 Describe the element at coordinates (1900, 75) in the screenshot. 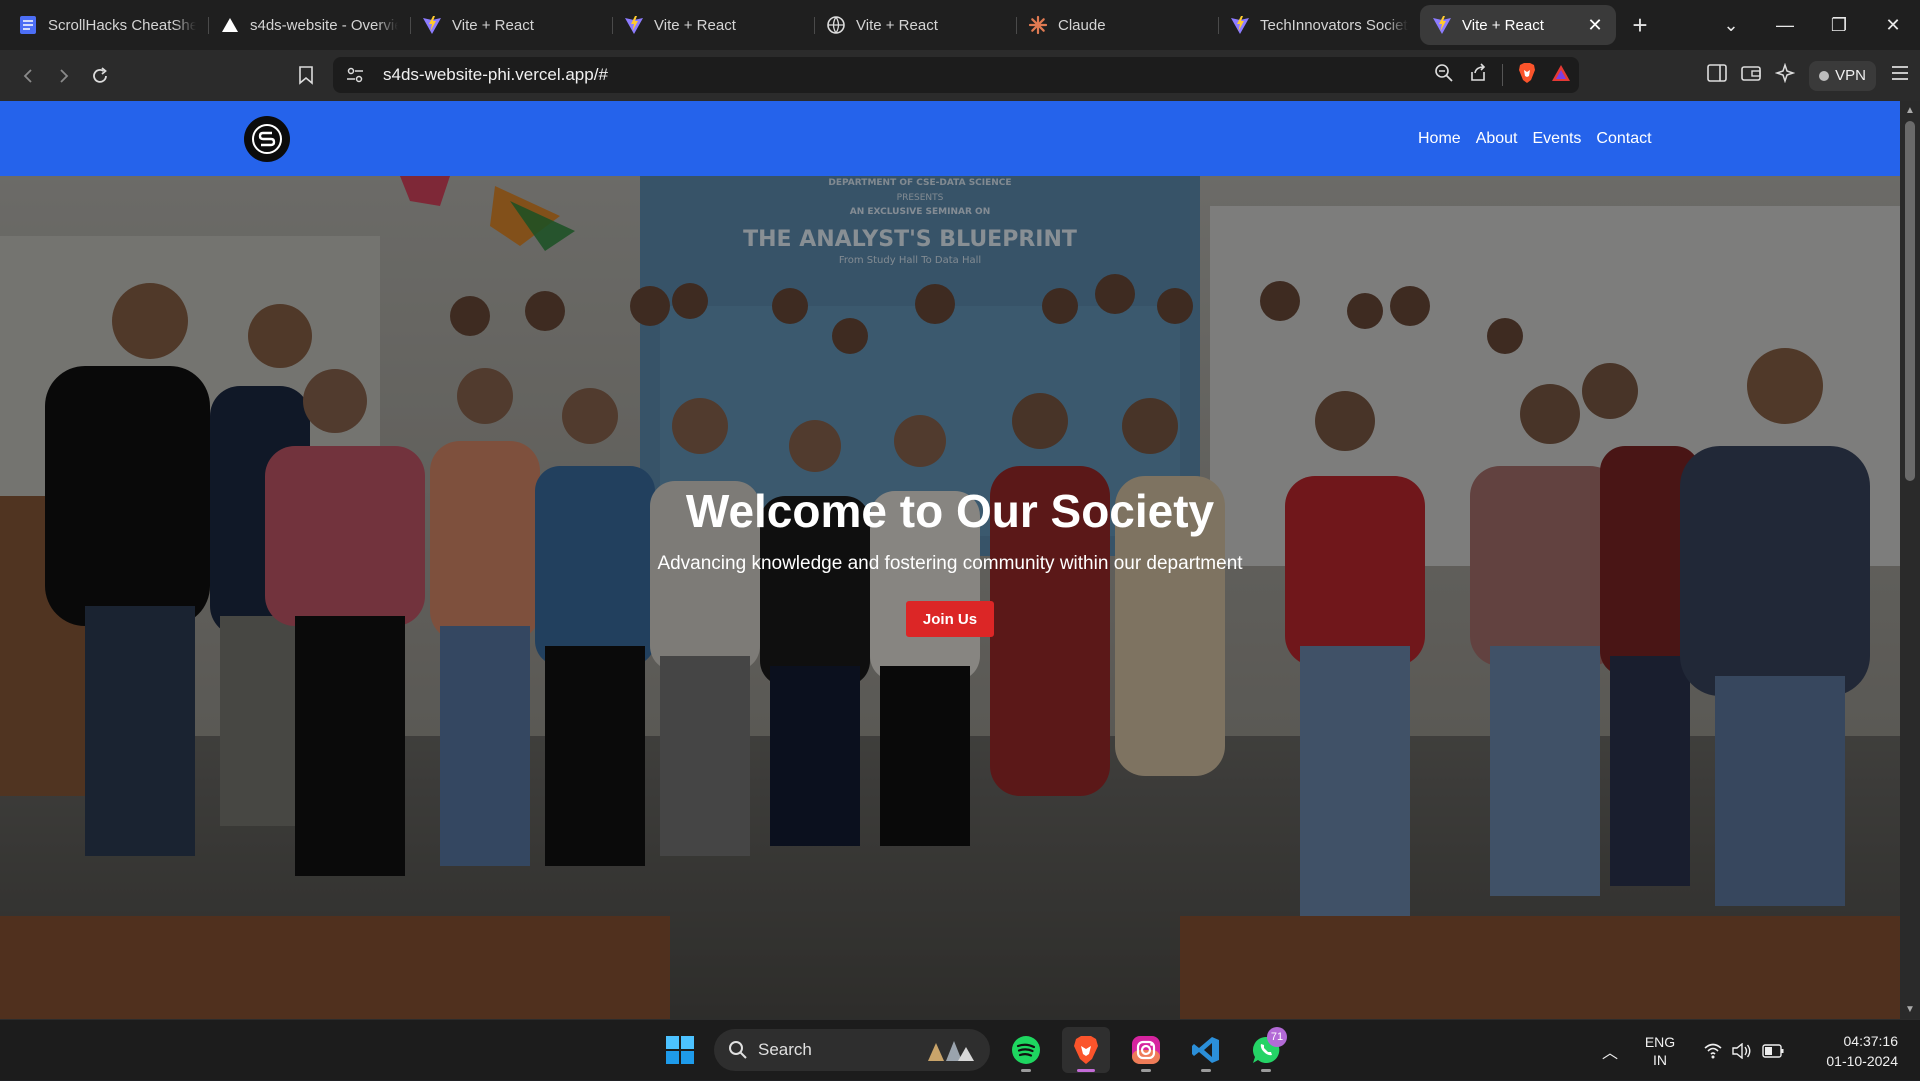

I see `menu-icon` at that location.